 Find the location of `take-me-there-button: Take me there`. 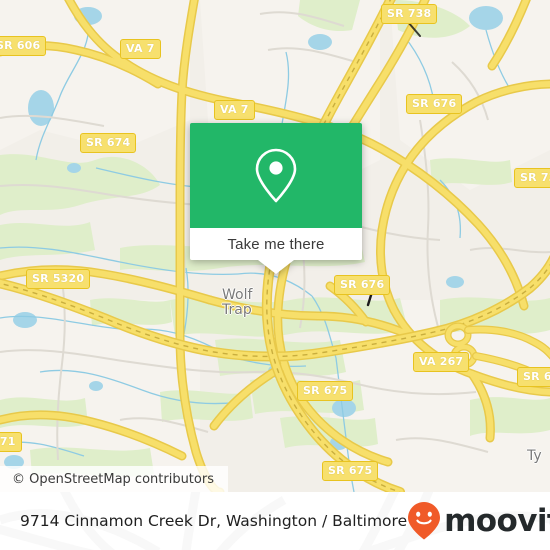

take-me-there-button: Take me there is located at coordinates (276, 244).